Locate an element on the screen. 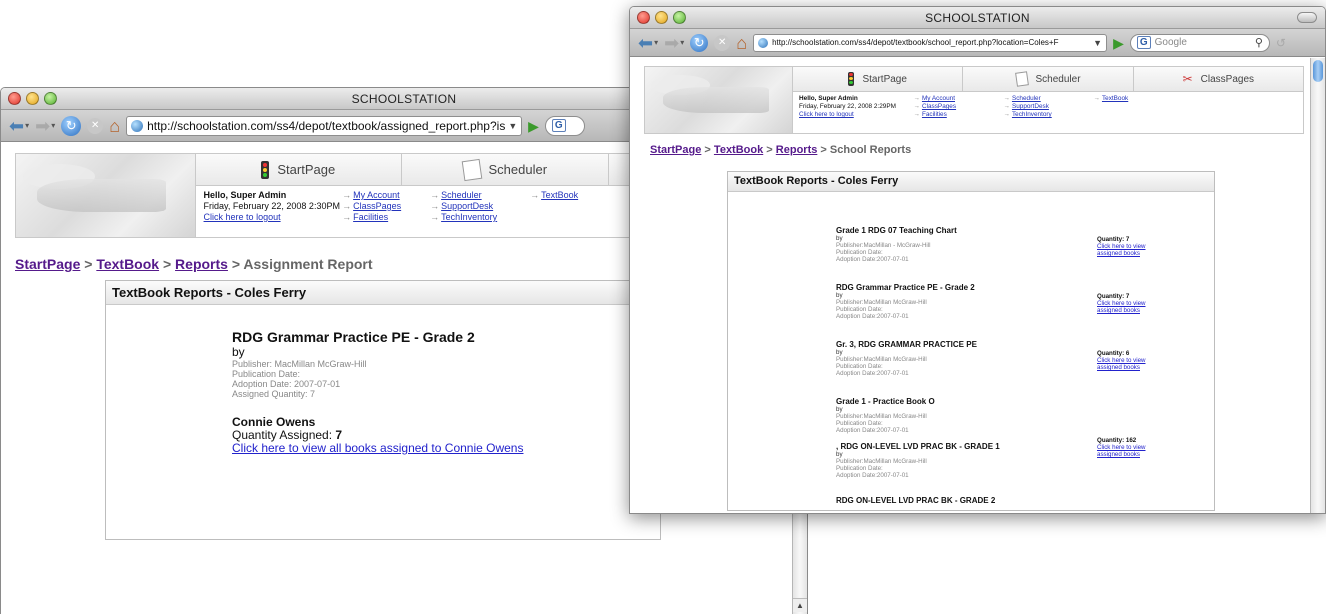 Image resolution: width=1326 pixels, height=614 pixels. snapback-icon: ↺ is located at coordinates (1280, 42).